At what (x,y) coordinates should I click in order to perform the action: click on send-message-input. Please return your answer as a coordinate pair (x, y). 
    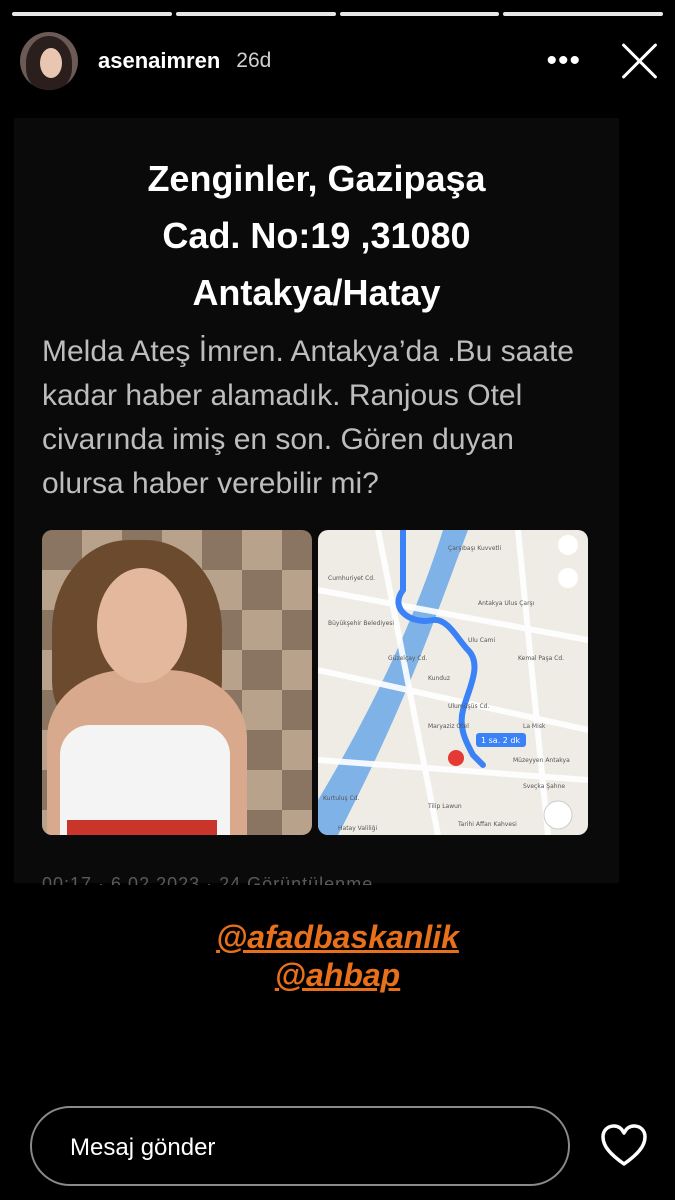
    Looking at the image, I should click on (300, 1148).